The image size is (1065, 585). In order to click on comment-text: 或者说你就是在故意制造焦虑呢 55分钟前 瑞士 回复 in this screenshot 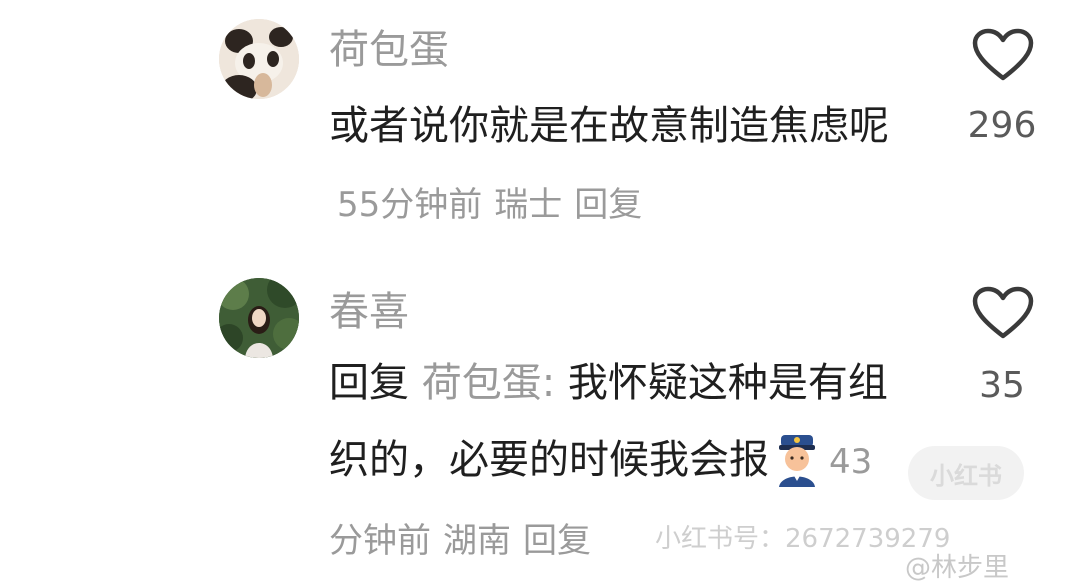, I will do `click(614, 166)`.